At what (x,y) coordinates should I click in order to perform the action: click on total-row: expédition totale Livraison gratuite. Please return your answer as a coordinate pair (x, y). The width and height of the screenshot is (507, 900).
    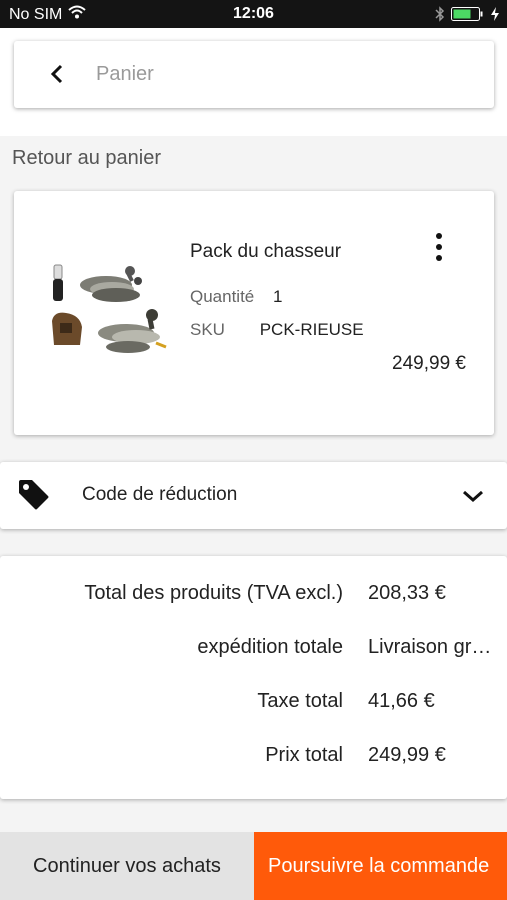
    Looking at the image, I should click on (253, 651).